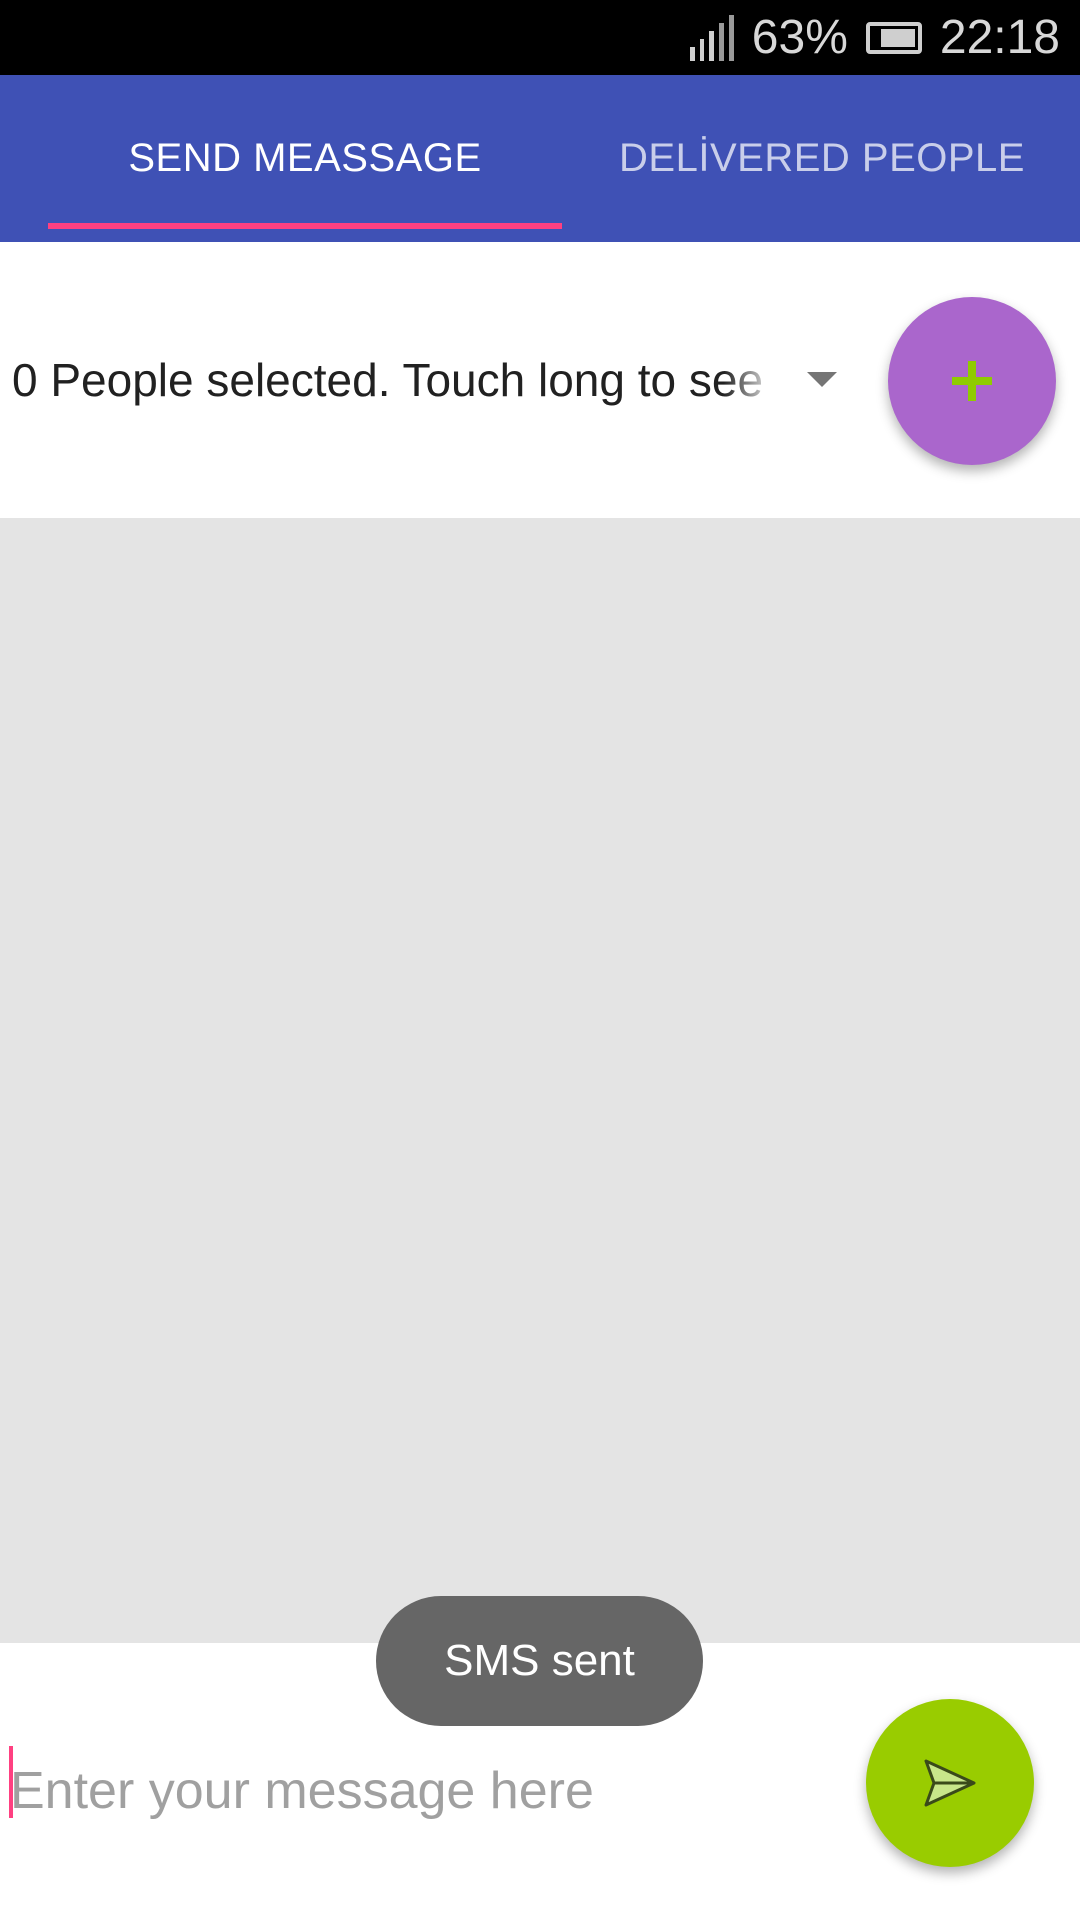  I want to click on battery-percent: 63%, so click(799, 37).